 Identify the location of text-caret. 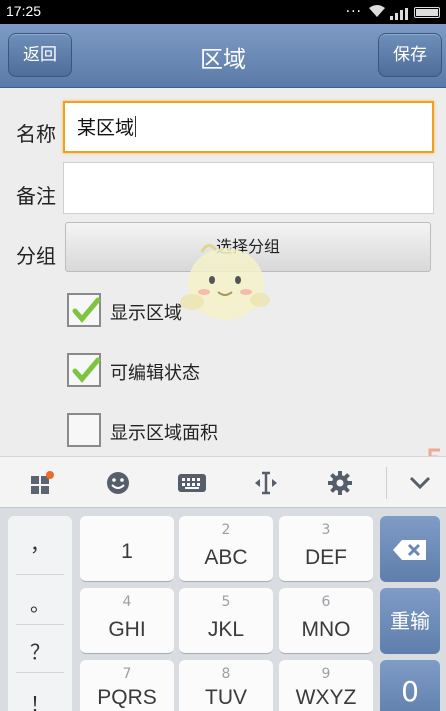
(136, 126).